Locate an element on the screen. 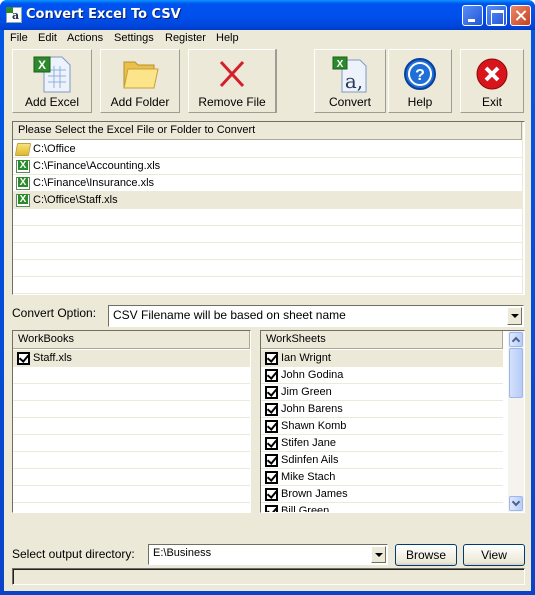 This screenshot has height=595, width=535. menu-file: File is located at coordinates (19, 38).